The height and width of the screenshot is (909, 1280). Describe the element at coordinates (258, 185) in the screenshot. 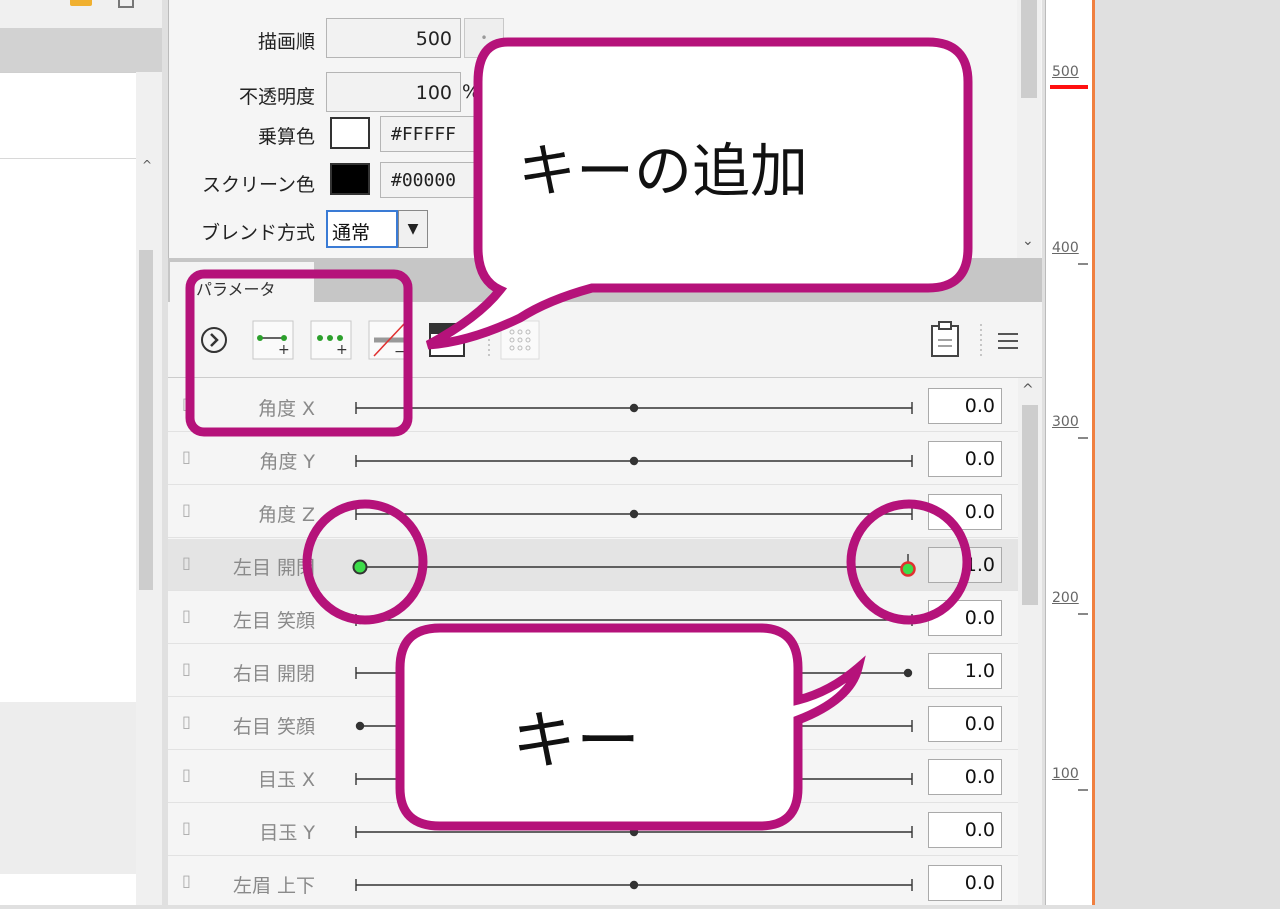

I see `screen-color-label: スクリーン色` at that location.